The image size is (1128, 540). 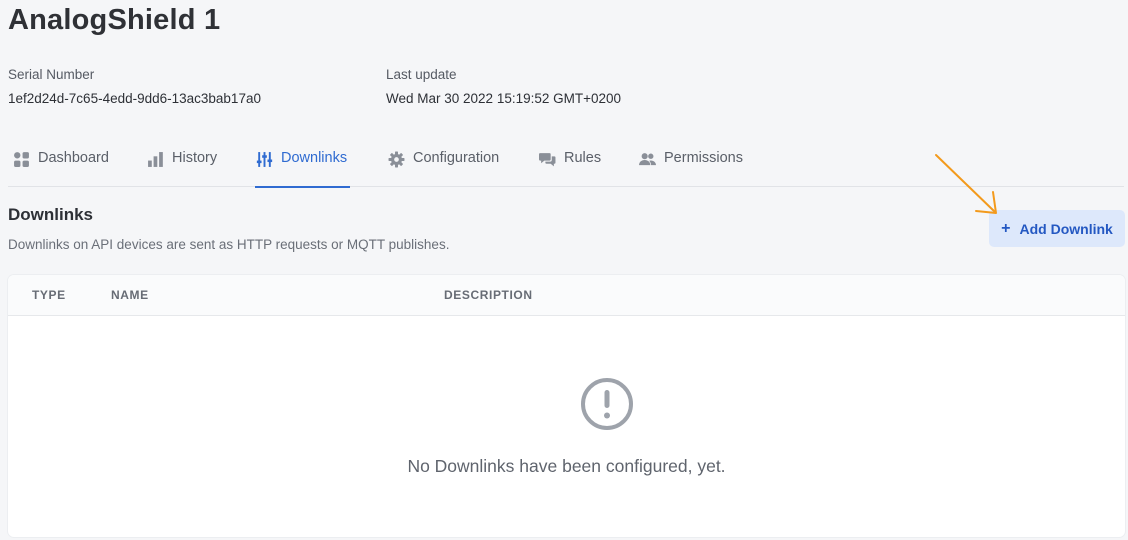 What do you see at coordinates (547, 159) in the screenshot?
I see `chat-bubbles-icon` at bounding box center [547, 159].